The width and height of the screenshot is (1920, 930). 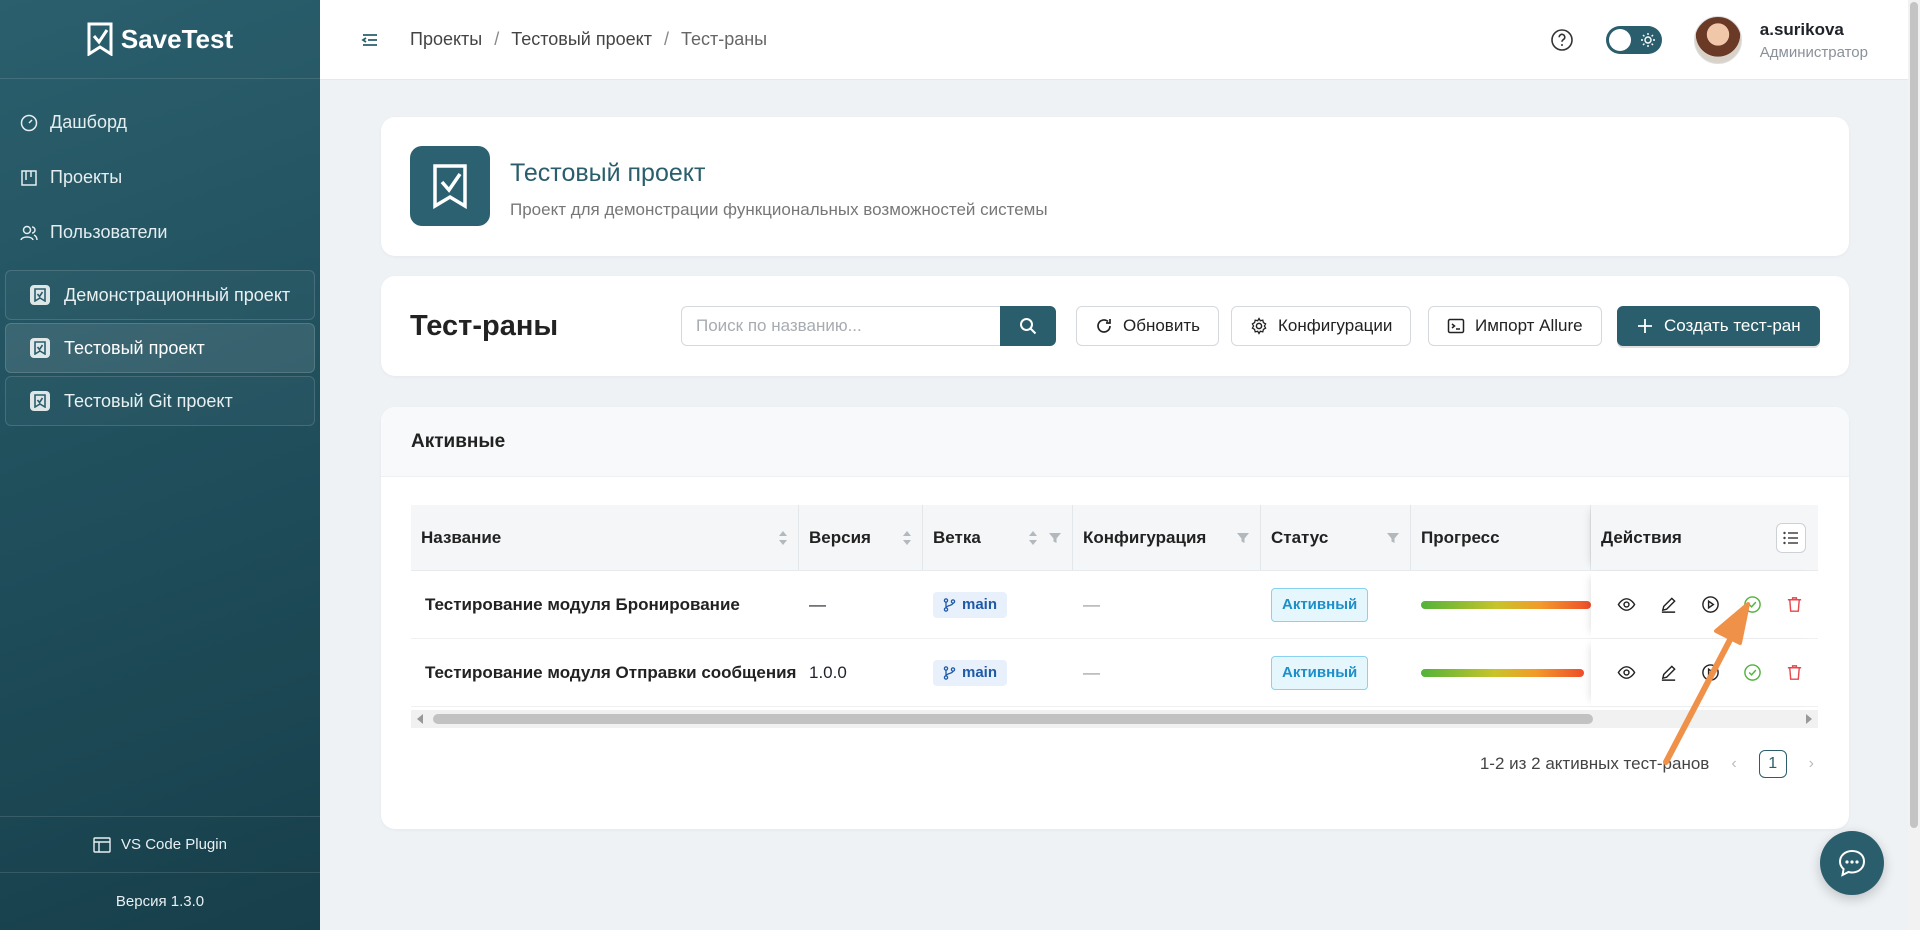 I want to click on user-info: a.surikova Администратор, so click(x=1814, y=40).